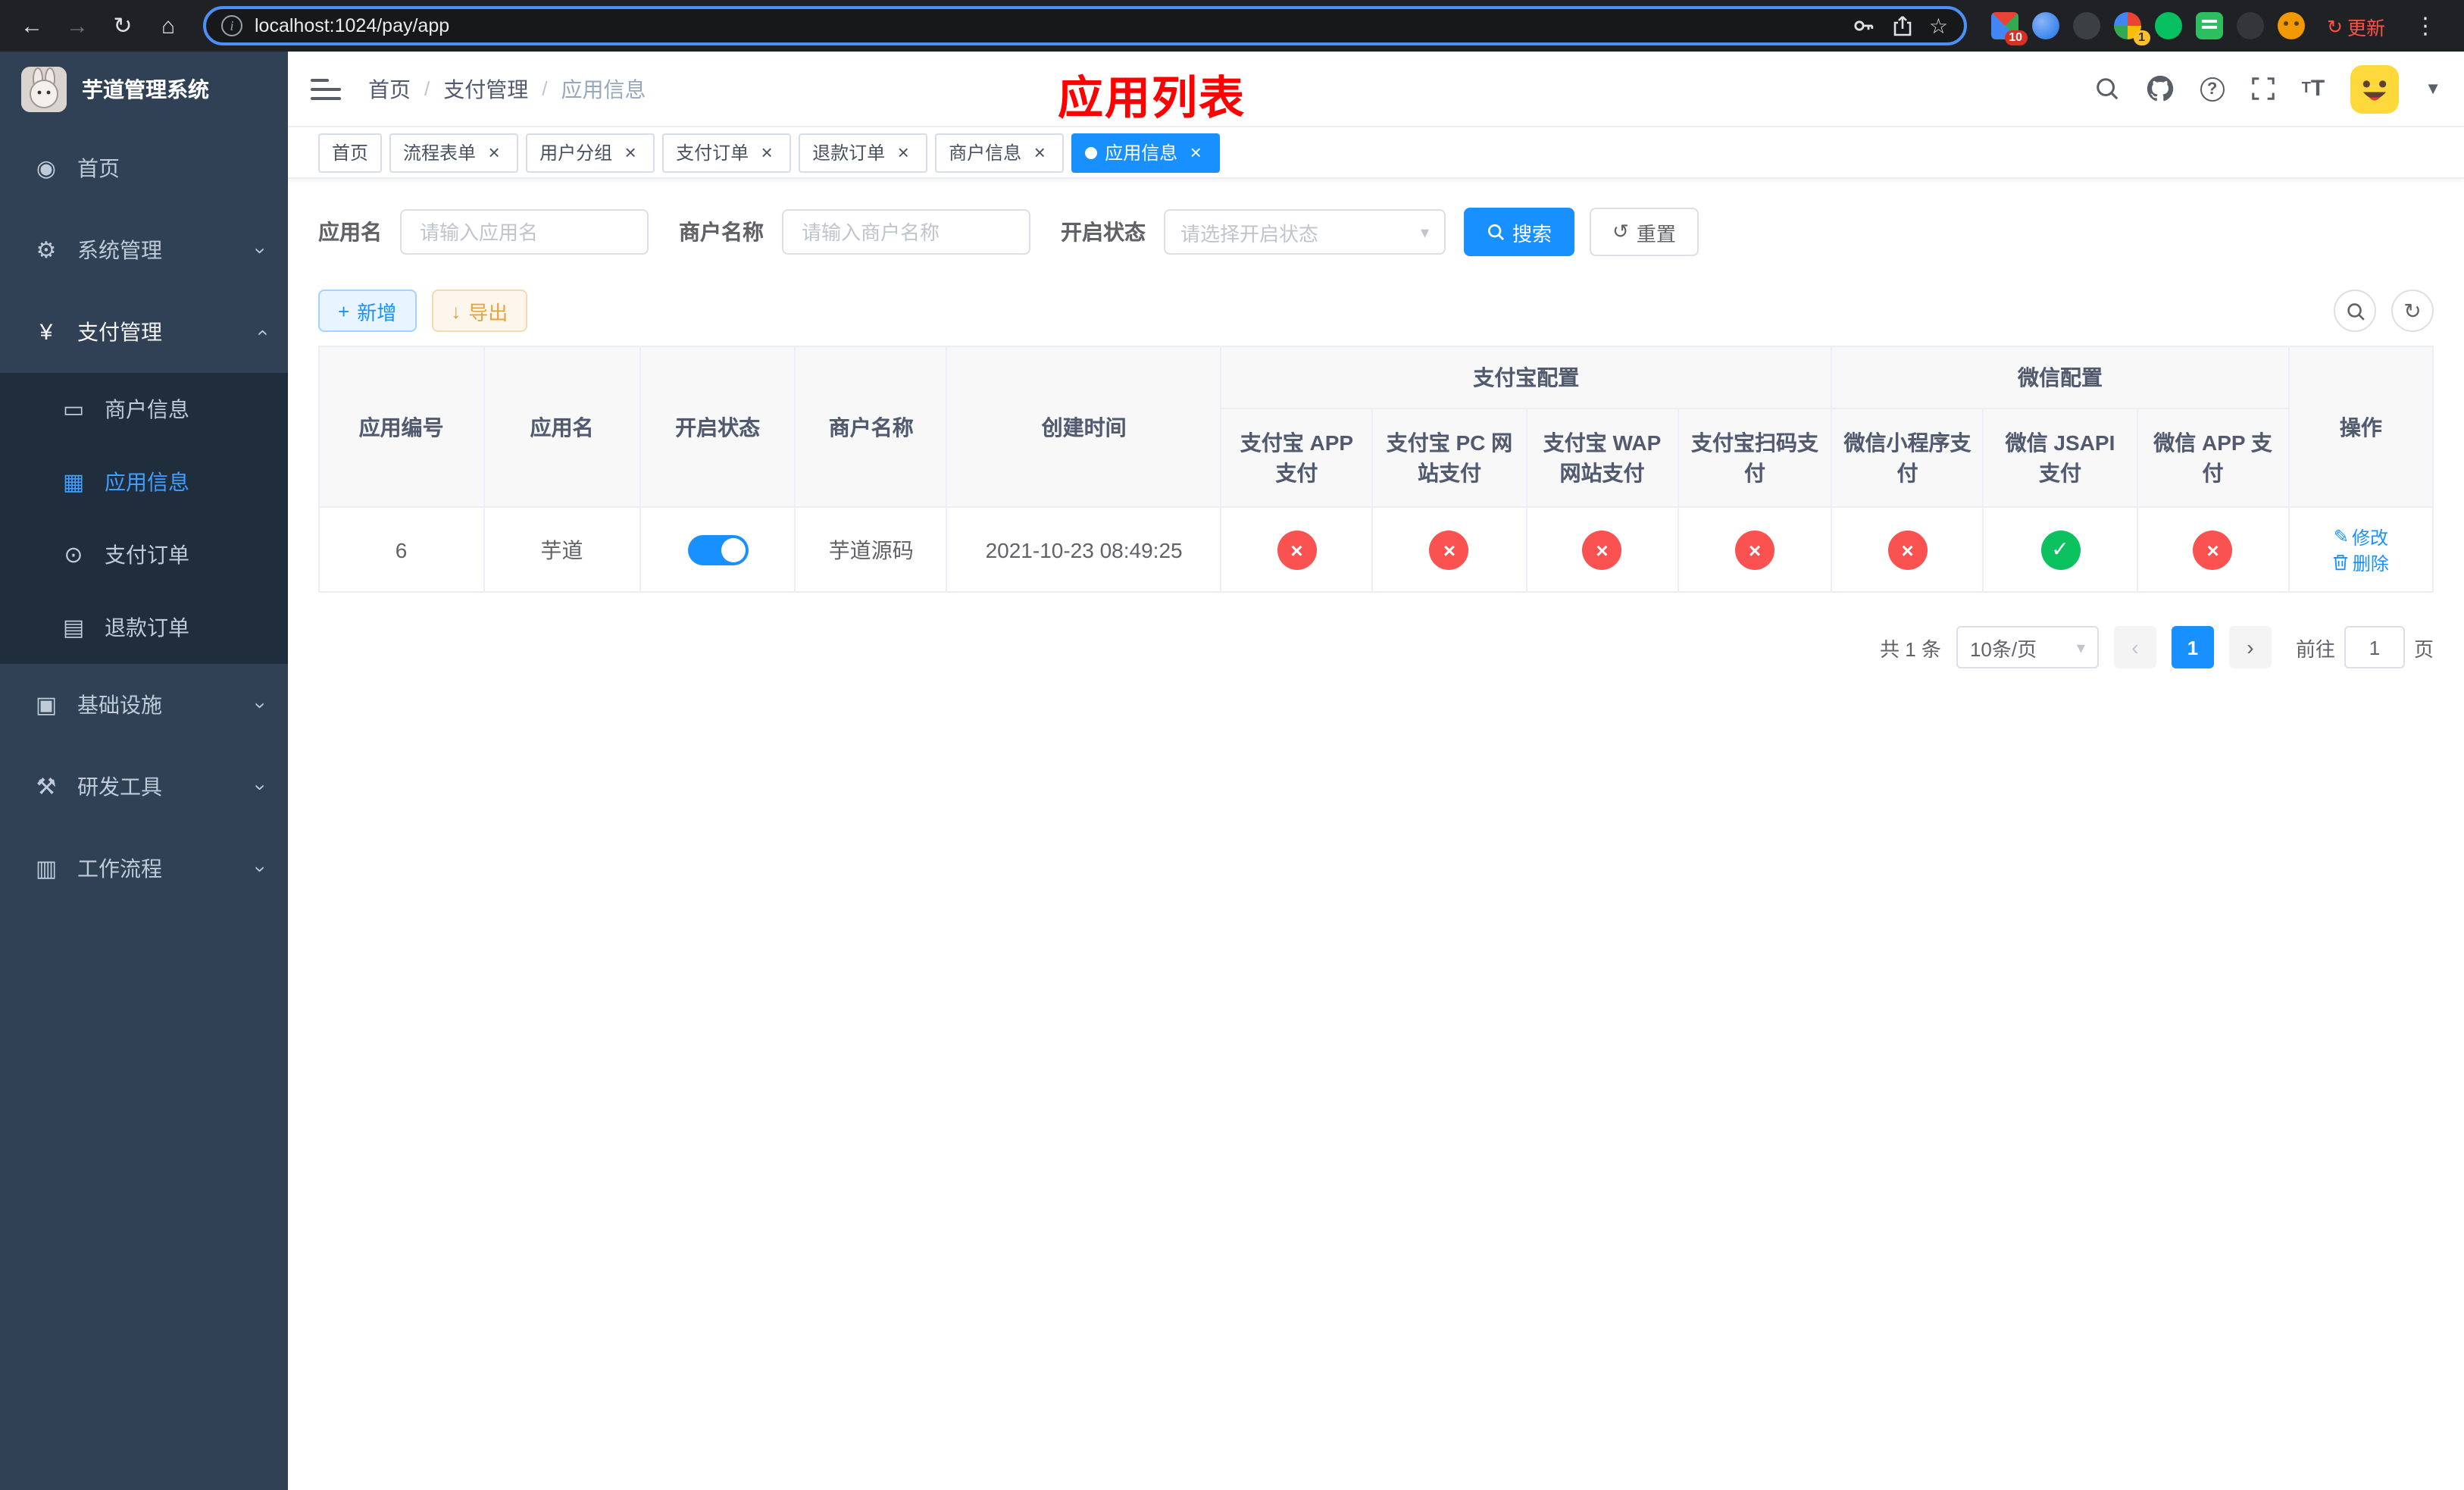 Image resolution: width=2464 pixels, height=1490 pixels. What do you see at coordinates (2290, 26) in the screenshot?
I see `ext-icon-face` at bounding box center [2290, 26].